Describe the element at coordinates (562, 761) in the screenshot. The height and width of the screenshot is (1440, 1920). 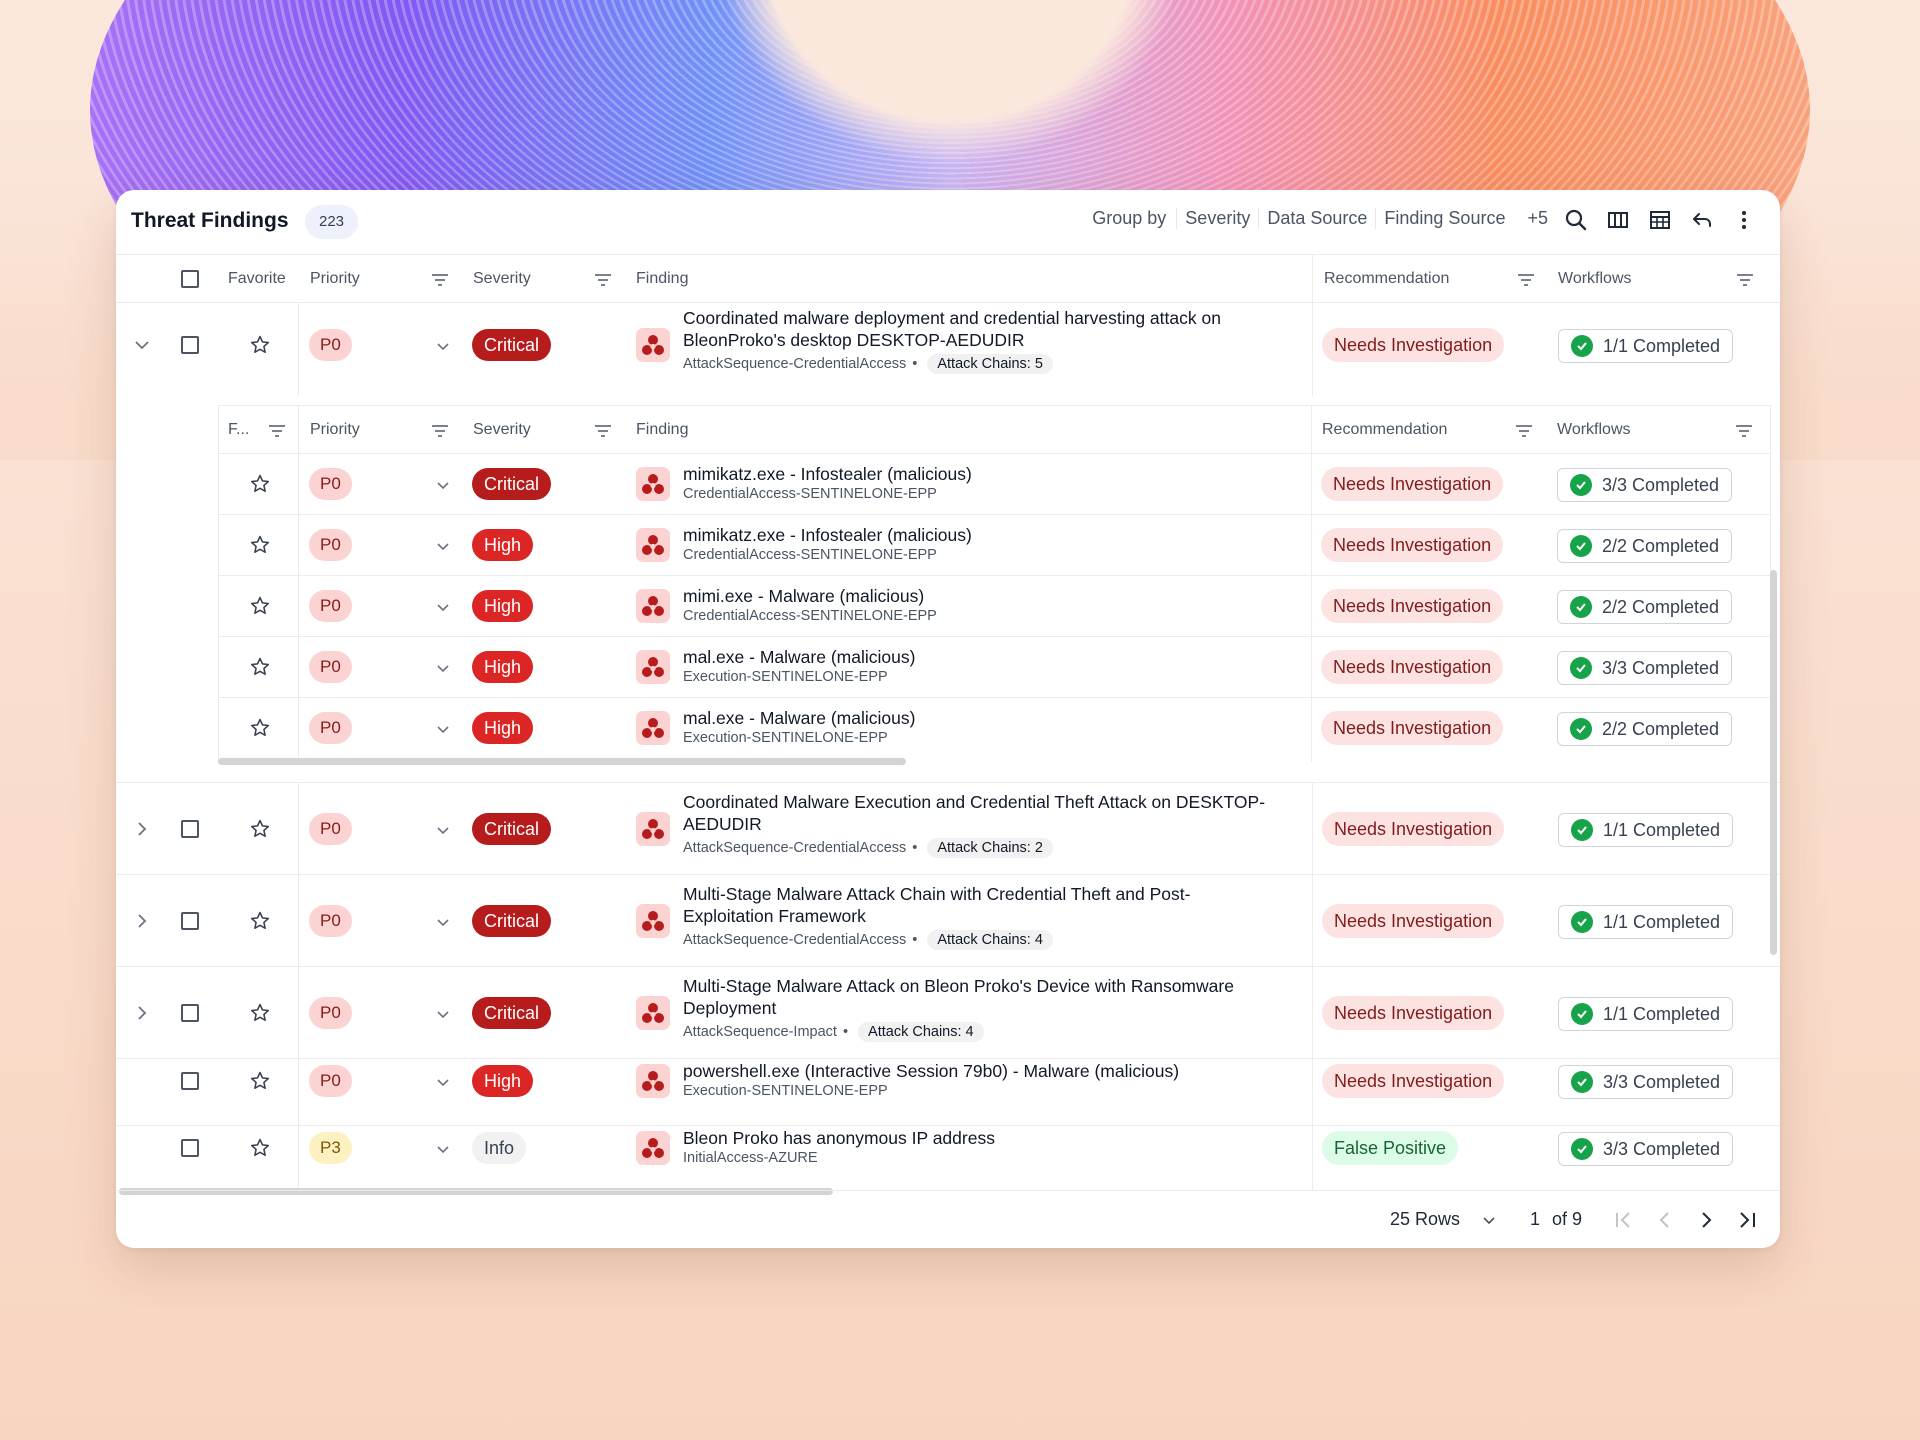
I see `sub-table-horizontal-scrollbar` at that location.